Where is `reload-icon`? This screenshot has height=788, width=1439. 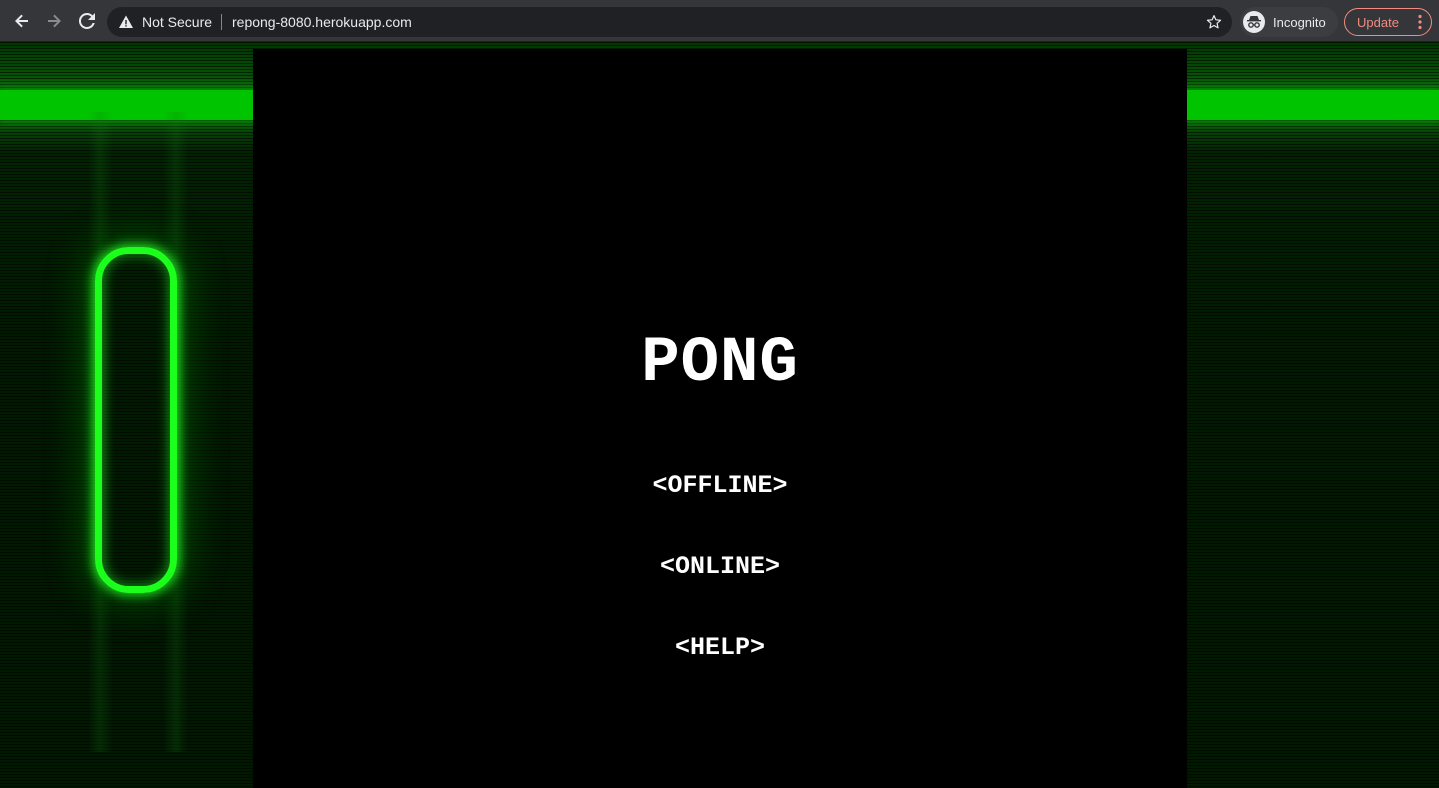 reload-icon is located at coordinates (87, 21).